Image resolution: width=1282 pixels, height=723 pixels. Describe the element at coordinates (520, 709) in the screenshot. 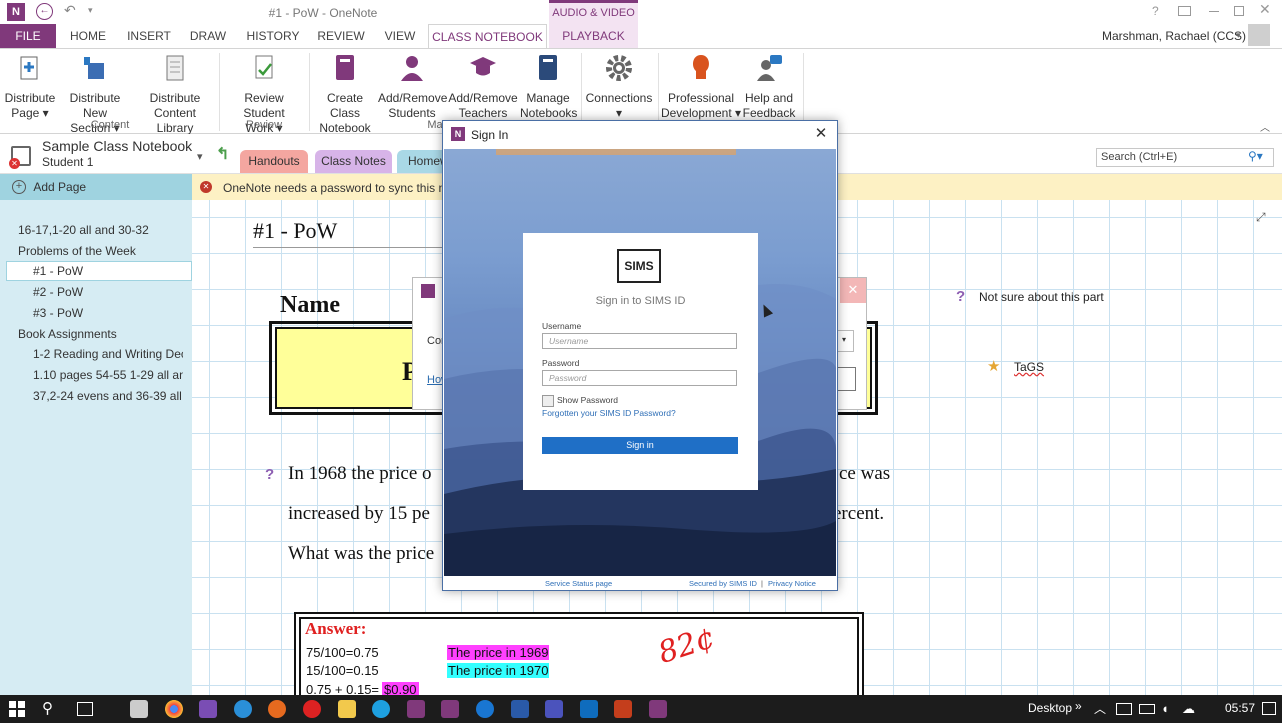

I see `app-icon-blue` at that location.